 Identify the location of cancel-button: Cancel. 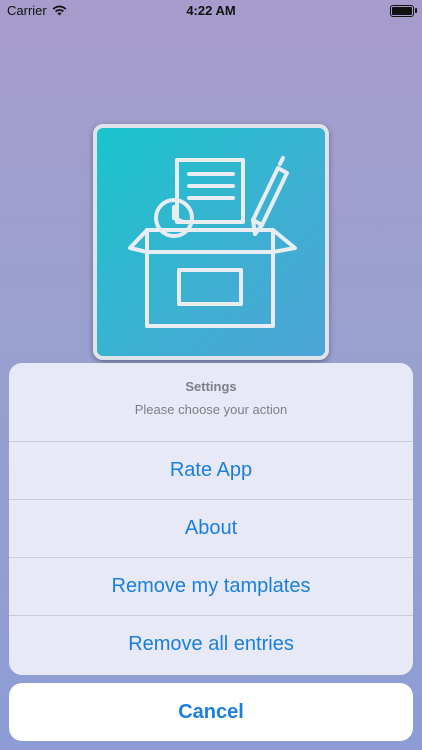
(211, 712).